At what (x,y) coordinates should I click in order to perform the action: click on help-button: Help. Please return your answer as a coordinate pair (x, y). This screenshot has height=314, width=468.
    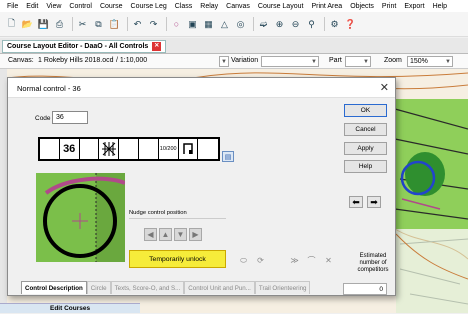
    Looking at the image, I should click on (365, 166).